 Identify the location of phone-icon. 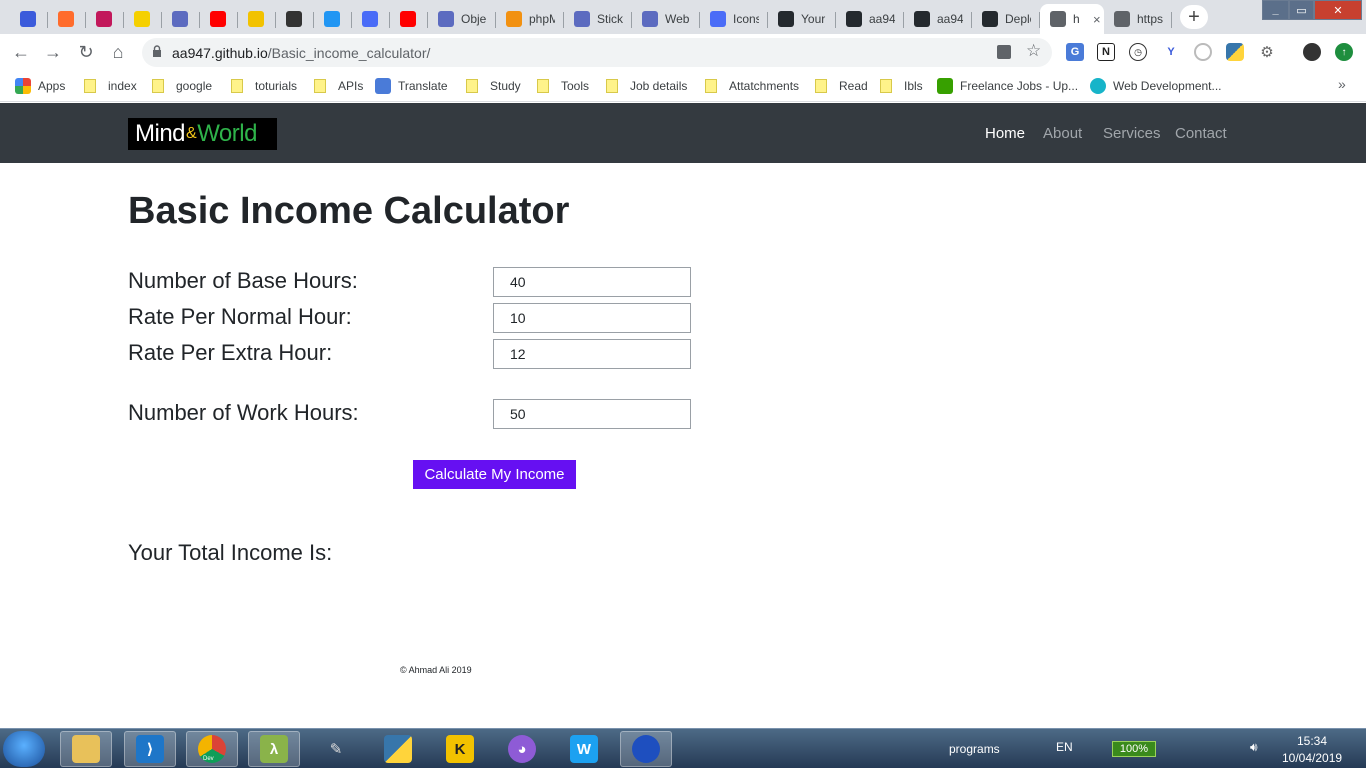
(332, 19).